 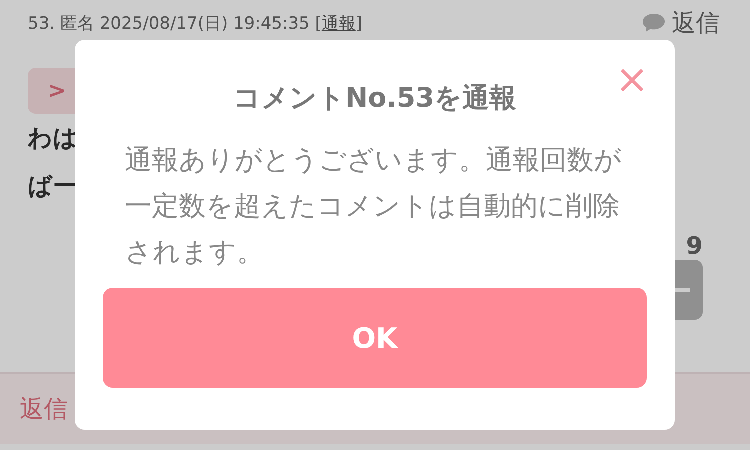 What do you see at coordinates (654, 23) in the screenshot?
I see `speech-bubble-icon` at bounding box center [654, 23].